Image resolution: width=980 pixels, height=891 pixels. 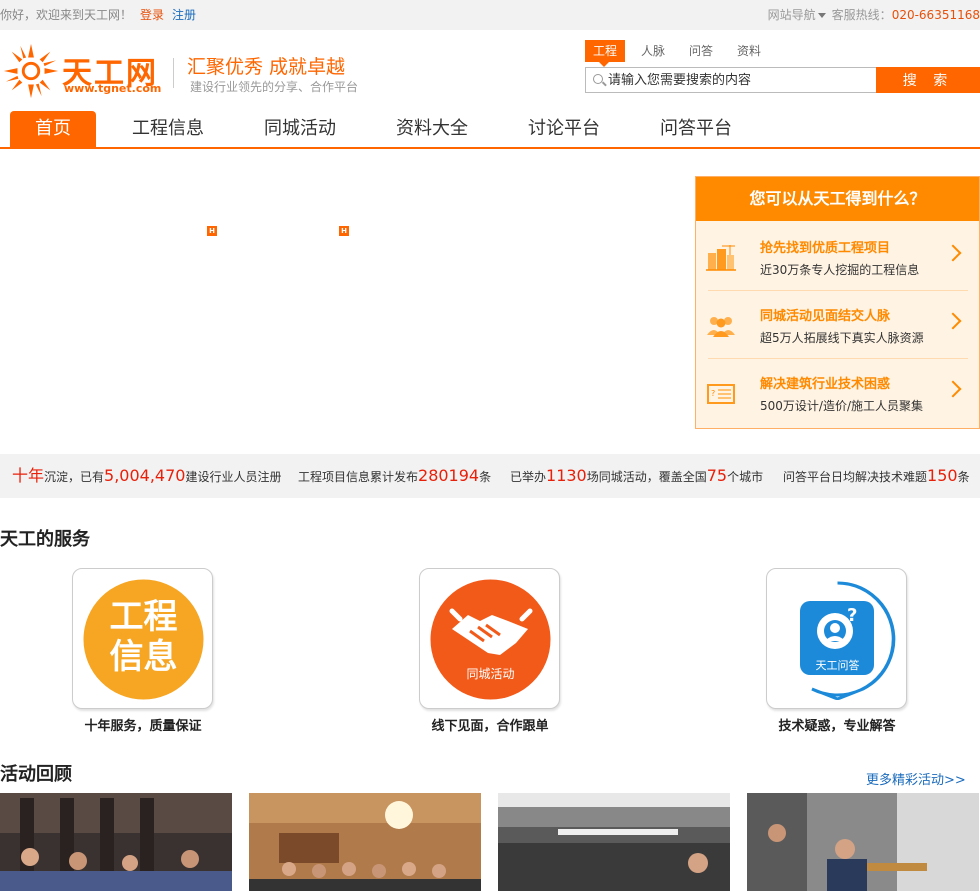 What do you see at coordinates (143, 726) in the screenshot?
I see `service-caption: 十年服务，质量保证` at bounding box center [143, 726].